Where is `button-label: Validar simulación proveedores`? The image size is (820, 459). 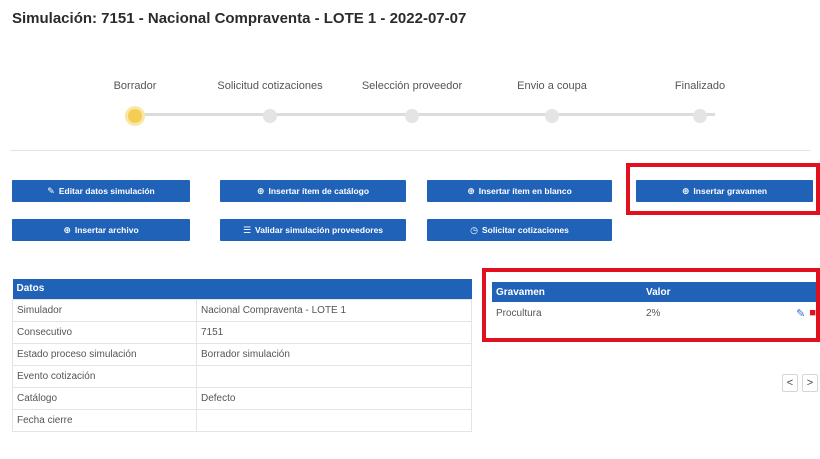
button-label: Validar simulación proveedores is located at coordinates (319, 230).